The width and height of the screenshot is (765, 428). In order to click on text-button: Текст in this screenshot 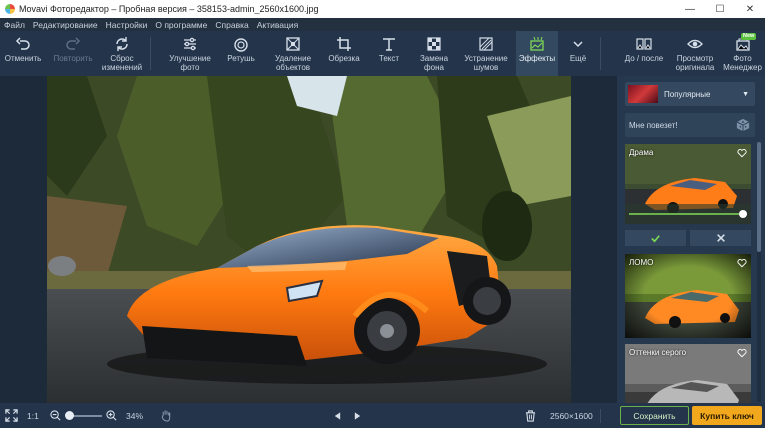, I will do `click(389, 53)`.